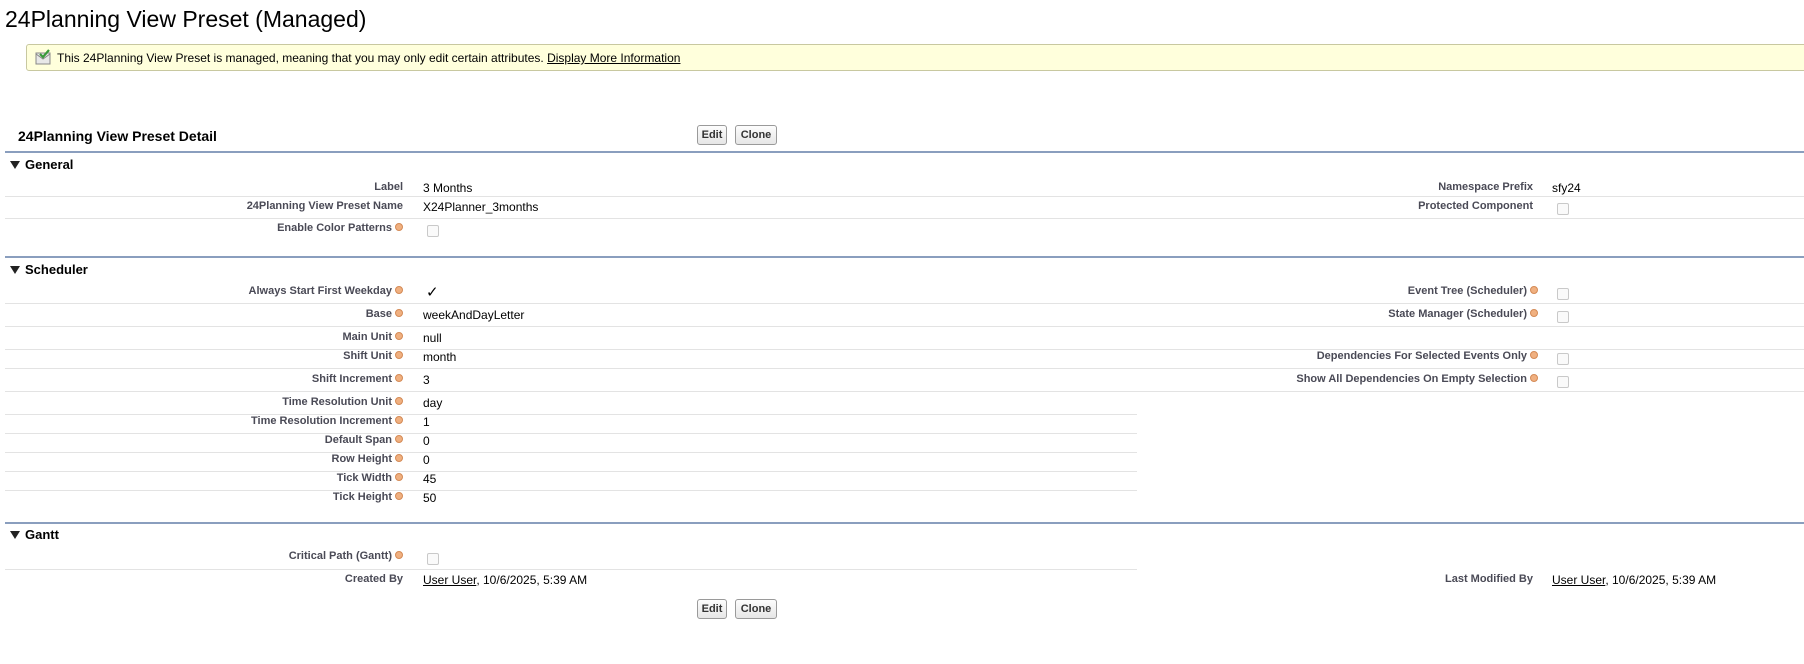 The image size is (1804, 664). What do you see at coordinates (49, 164) in the screenshot?
I see `section-title-general: General` at bounding box center [49, 164].